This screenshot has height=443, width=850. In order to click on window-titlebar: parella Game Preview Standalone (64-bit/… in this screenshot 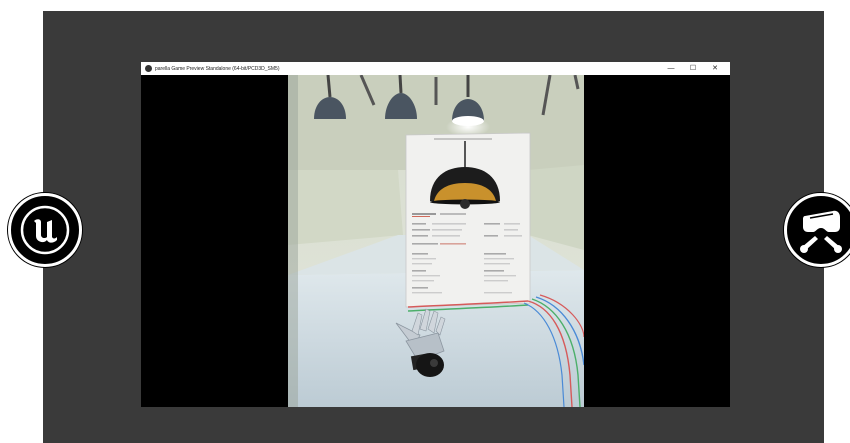, I will do `click(435, 68)`.